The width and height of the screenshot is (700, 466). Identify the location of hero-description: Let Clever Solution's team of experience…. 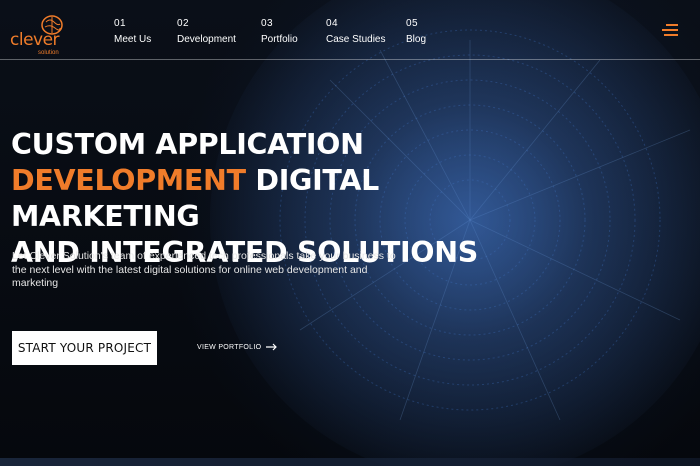
(204, 269).